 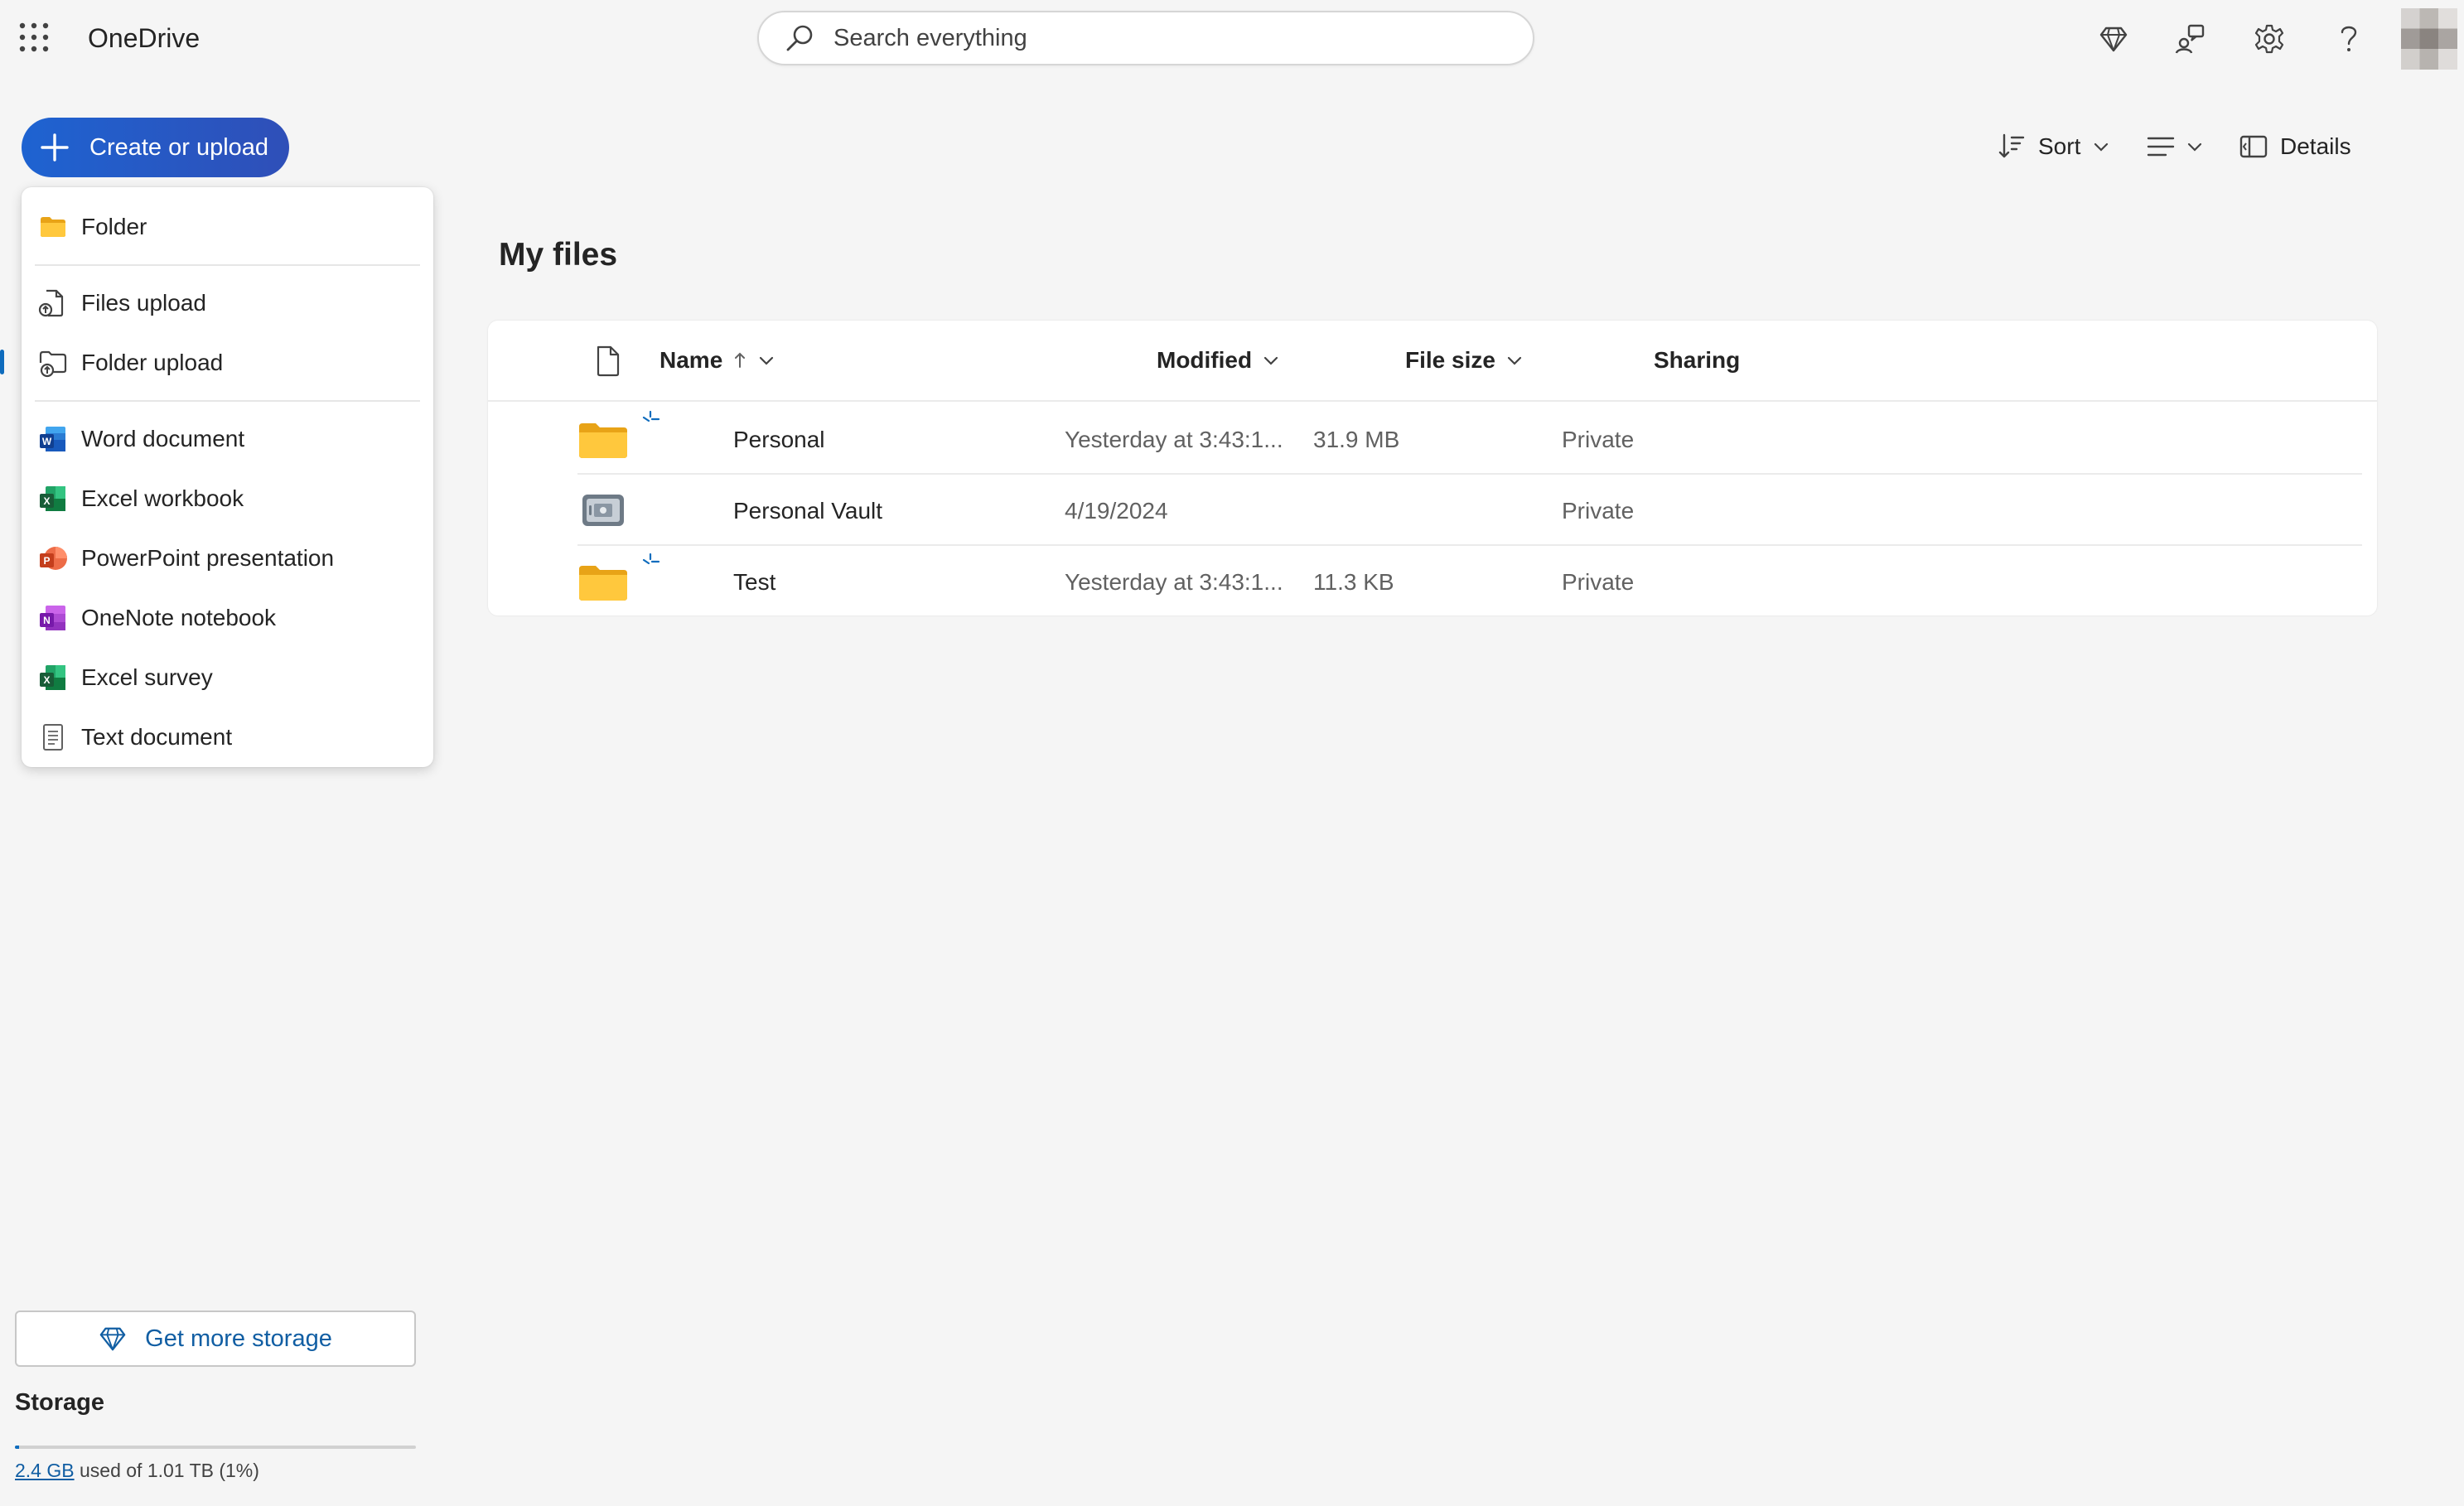 What do you see at coordinates (53, 303) in the screenshot?
I see `file-upload-icon` at bounding box center [53, 303].